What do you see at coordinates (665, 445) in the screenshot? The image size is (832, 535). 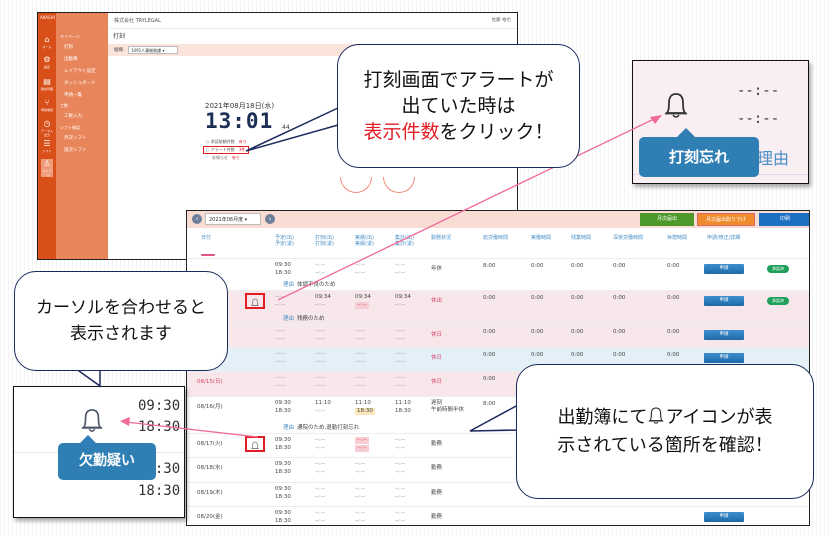 I see `callout-text: 示されている箇所を確認！` at bounding box center [665, 445].